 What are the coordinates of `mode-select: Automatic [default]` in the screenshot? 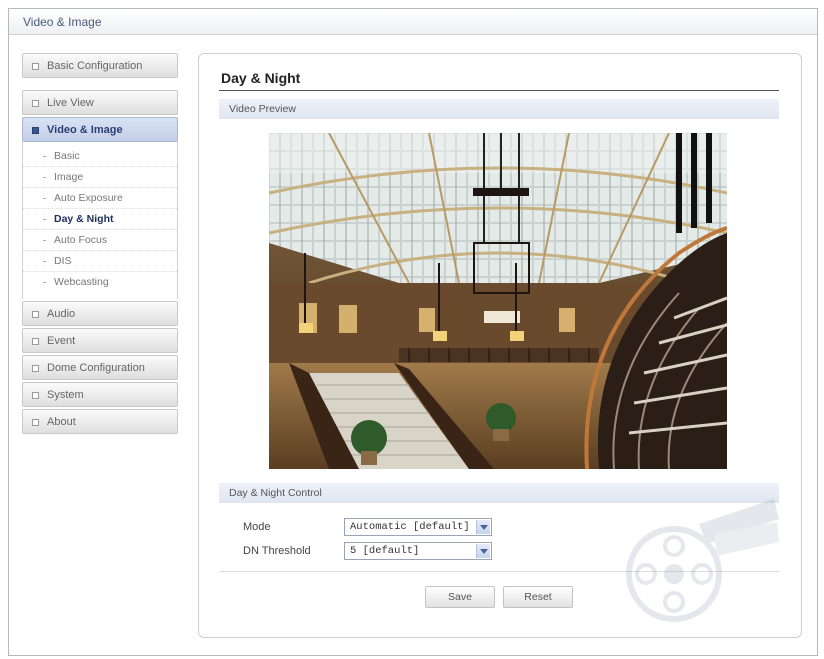 It's located at (418, 527).